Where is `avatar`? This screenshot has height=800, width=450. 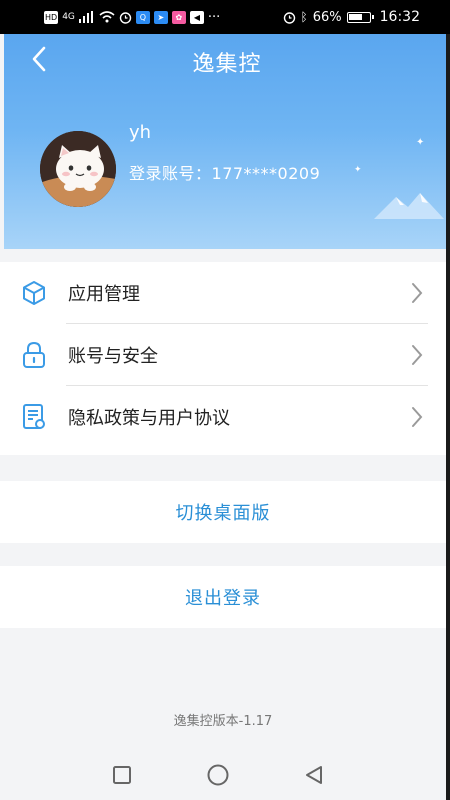 avatar is located at coordinates (78, 169).